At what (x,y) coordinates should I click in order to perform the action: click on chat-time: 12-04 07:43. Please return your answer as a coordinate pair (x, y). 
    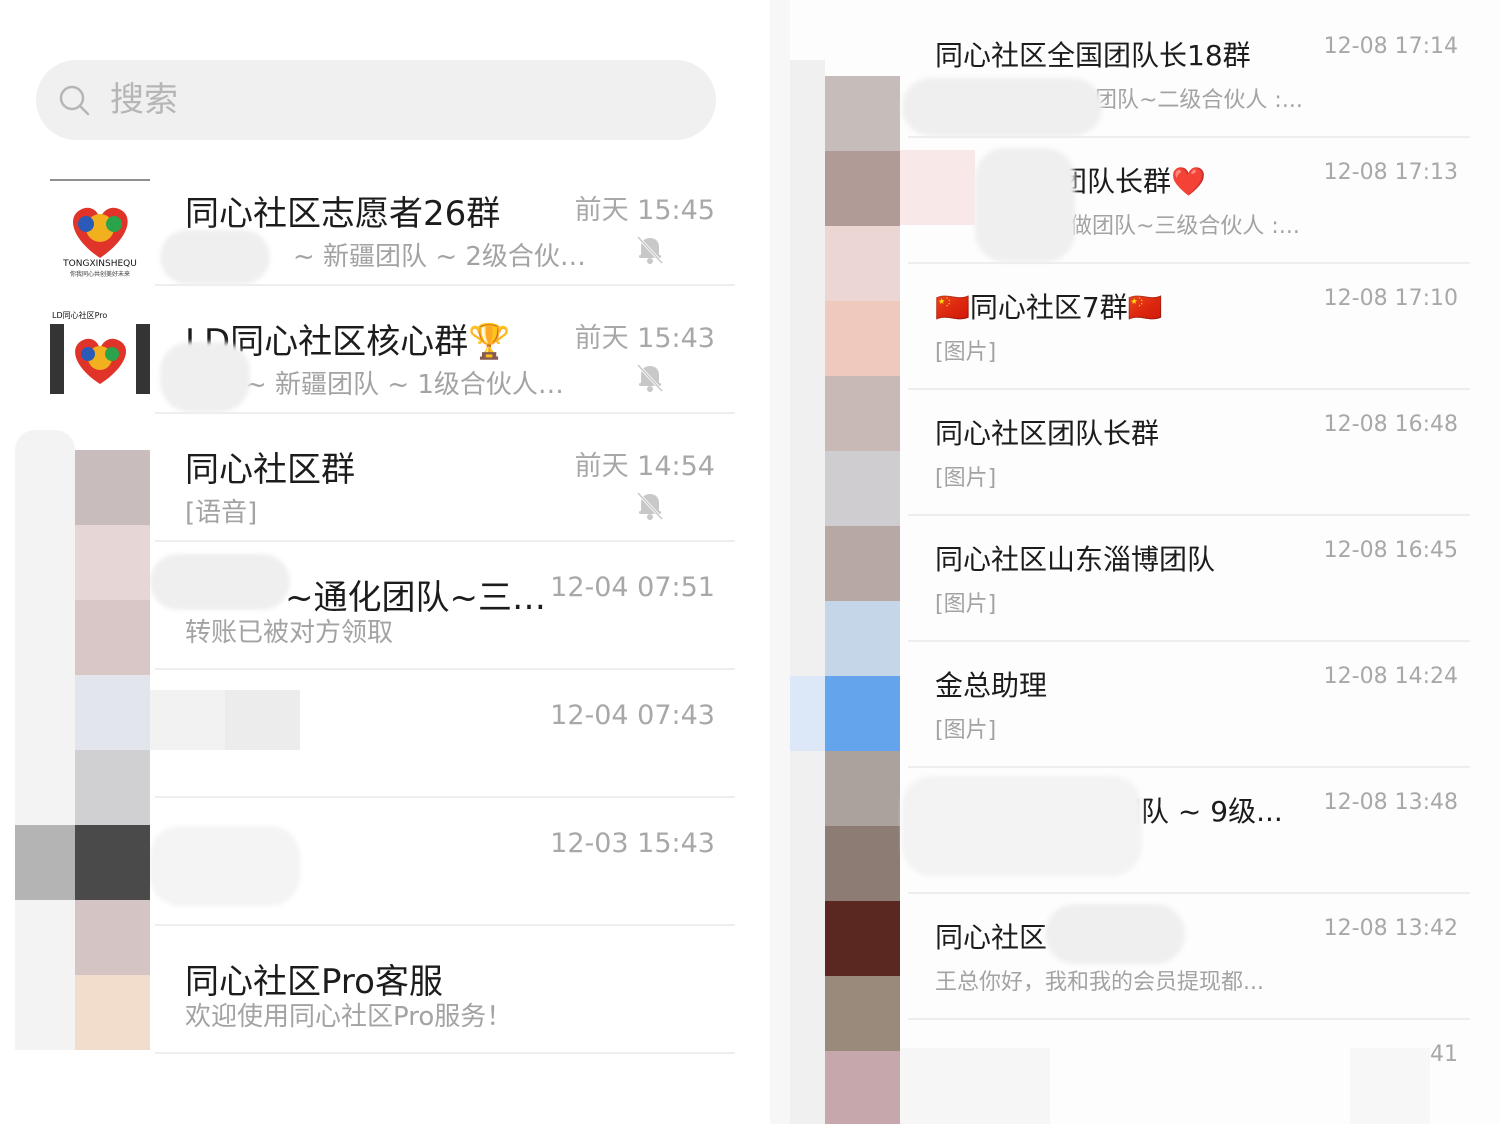
    Looking at the image, I should click on (632, 715).